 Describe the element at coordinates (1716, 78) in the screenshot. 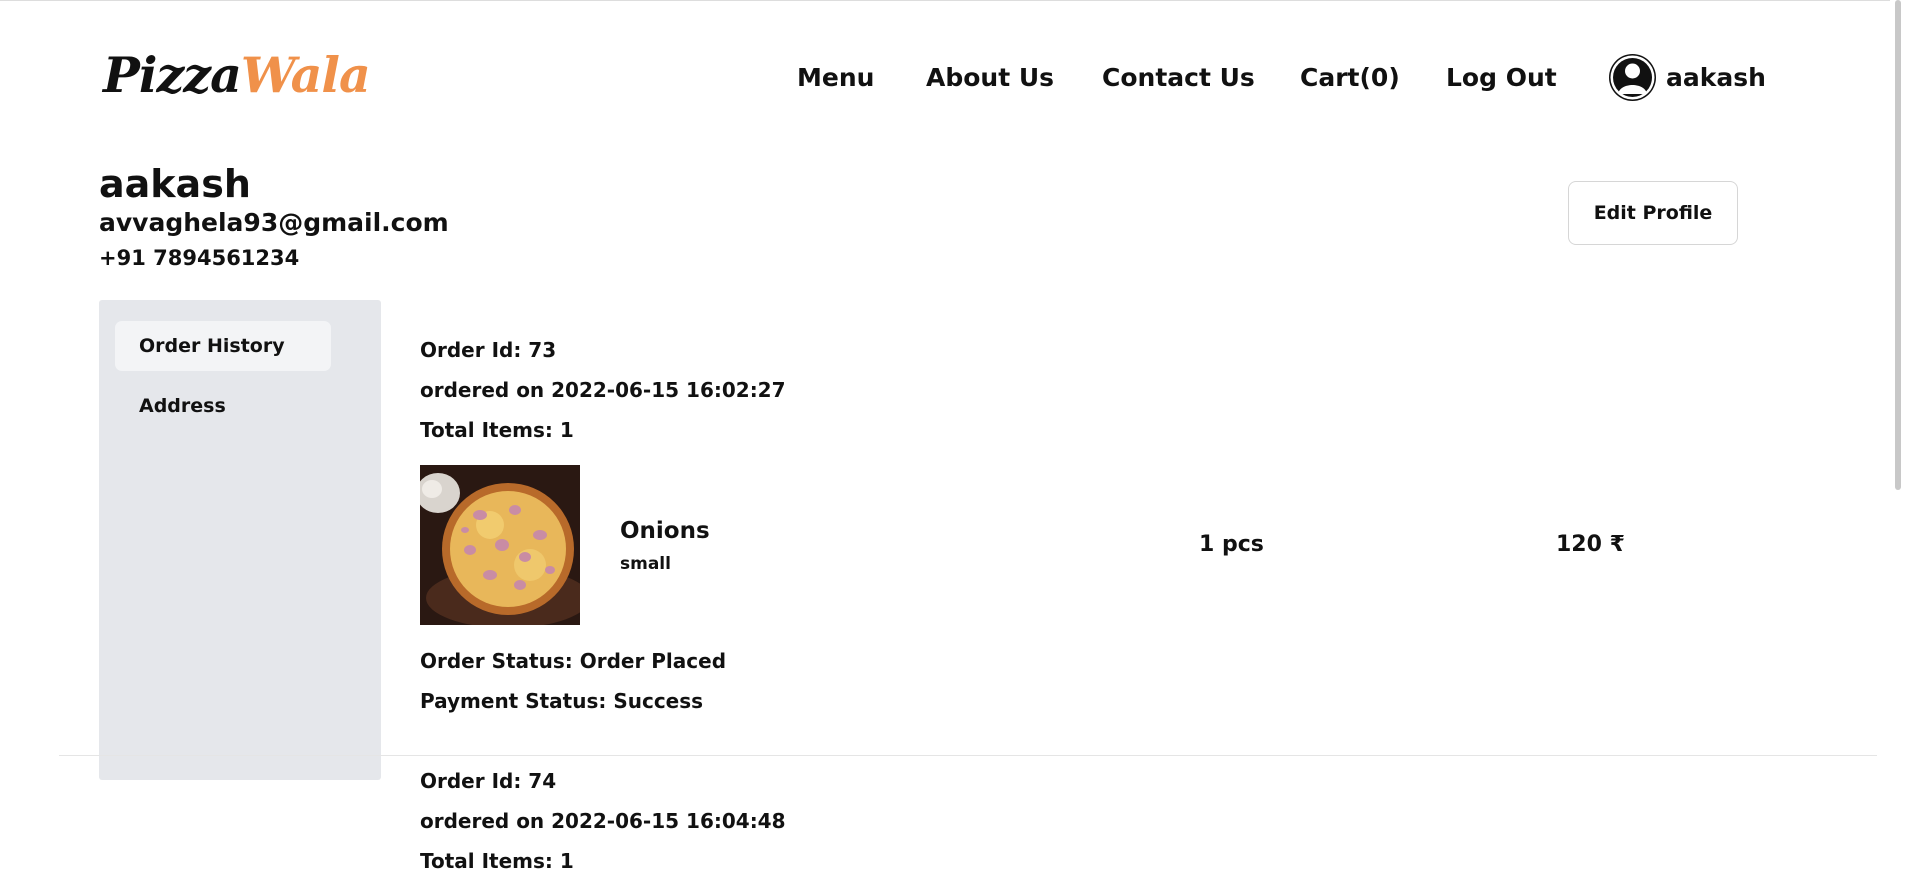

I see `nav-username: aakash` at that location.